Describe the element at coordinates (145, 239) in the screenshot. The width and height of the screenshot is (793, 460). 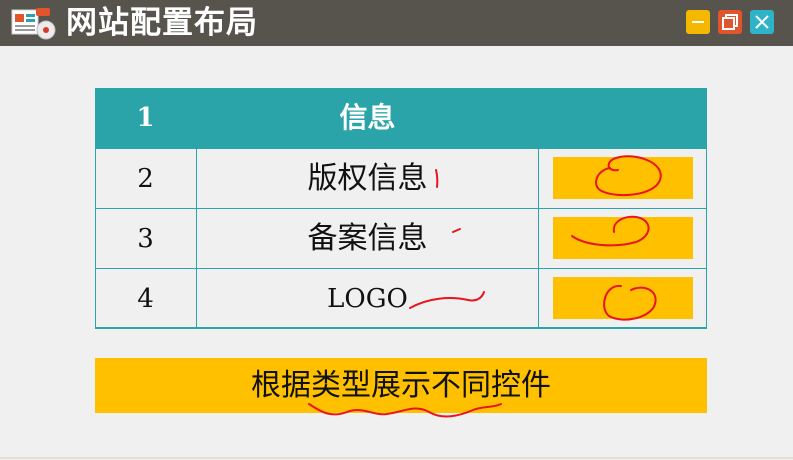
I see `row-number: 3` at that location.